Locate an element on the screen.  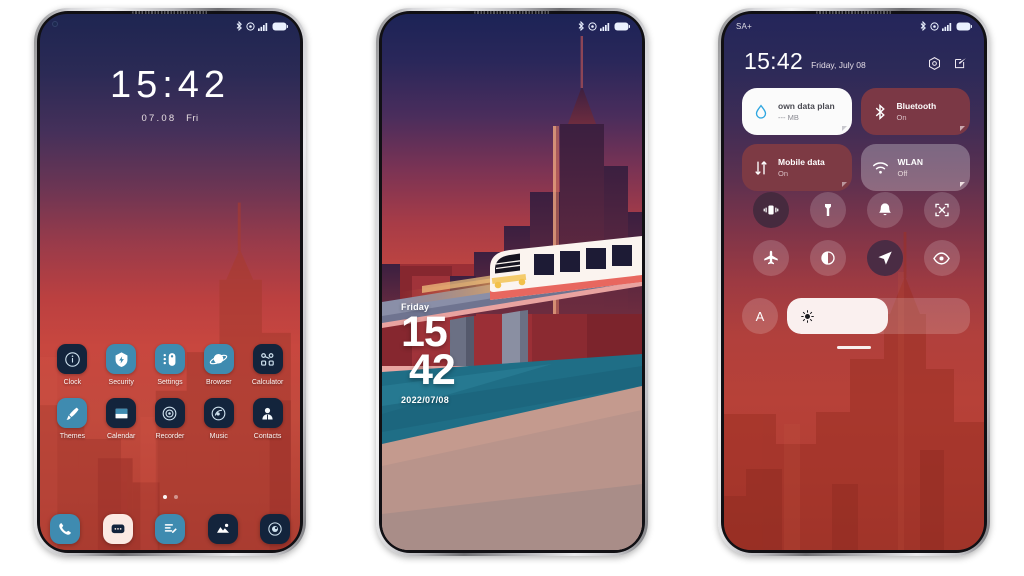
recorder-icon is located at coordinates (169, 413).